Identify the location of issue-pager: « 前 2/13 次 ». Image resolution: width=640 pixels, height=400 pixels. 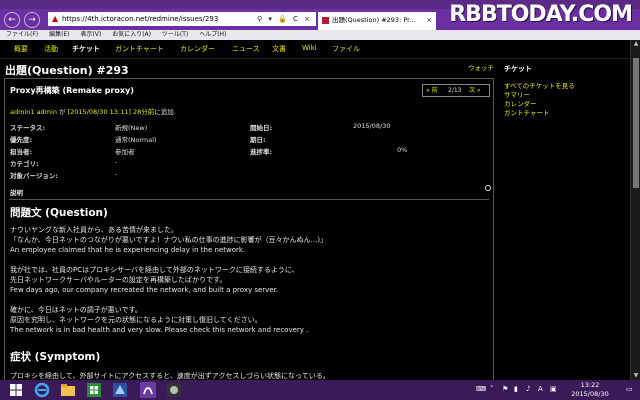
(456, 90).